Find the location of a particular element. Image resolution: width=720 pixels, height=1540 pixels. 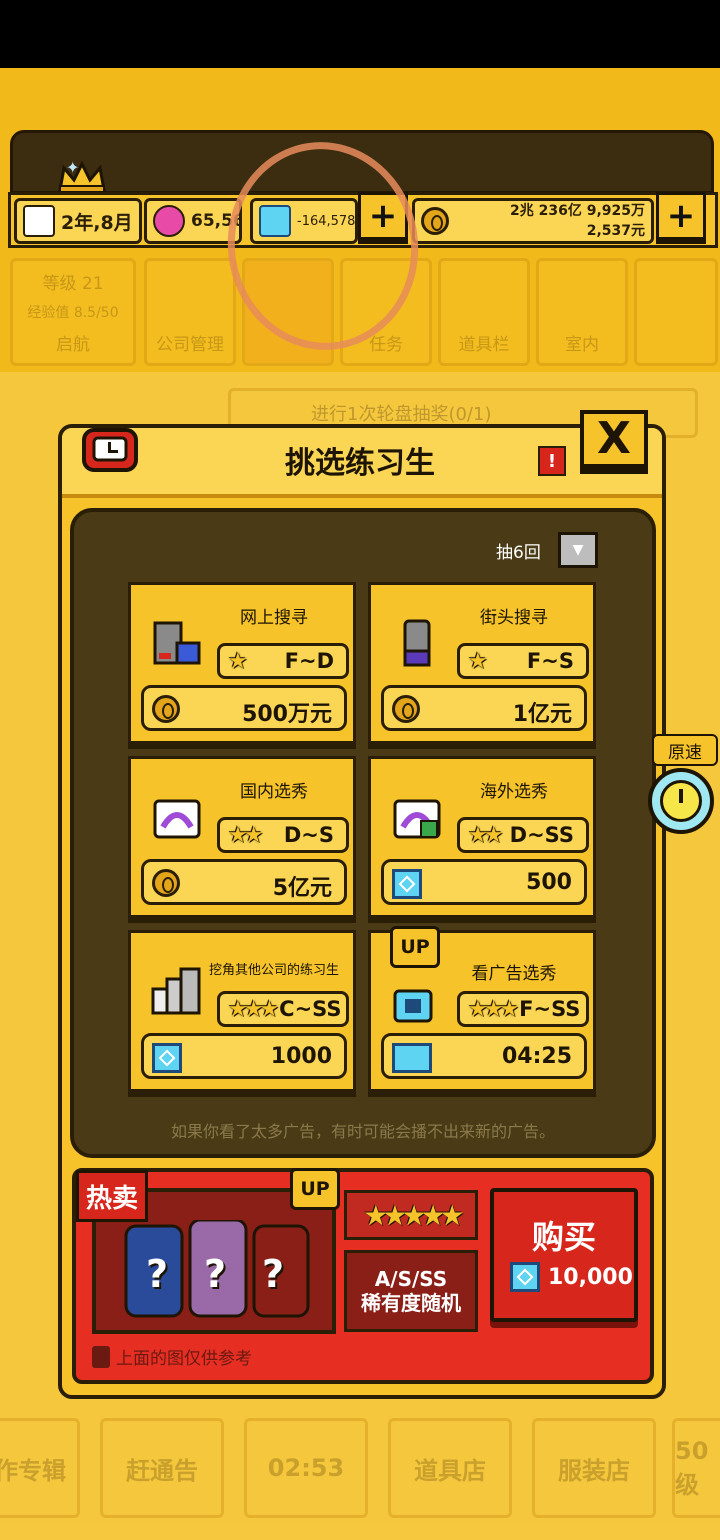

rainbow-box-icon is located at coordinates (177, 819).